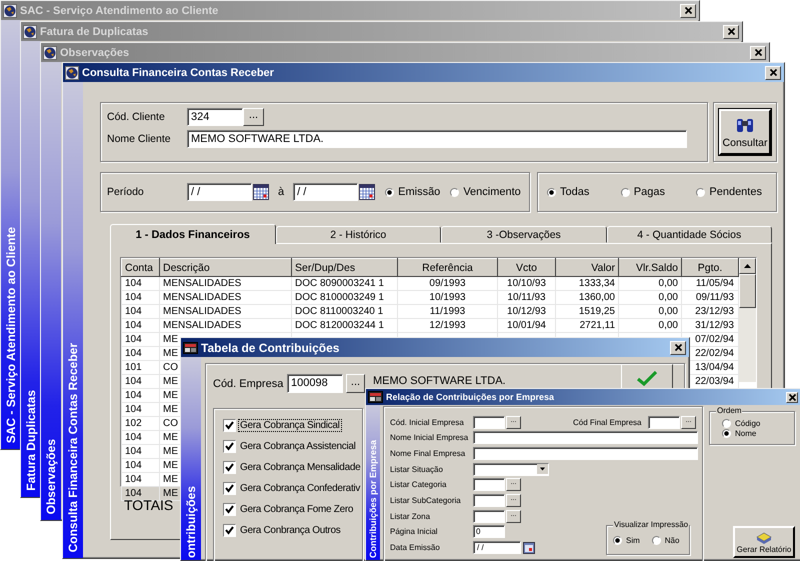 This screenshot has height=561, width=800. Describe the element at coordinates (747, 423) in the screenshot. I see `radio-label: Código` at that location.